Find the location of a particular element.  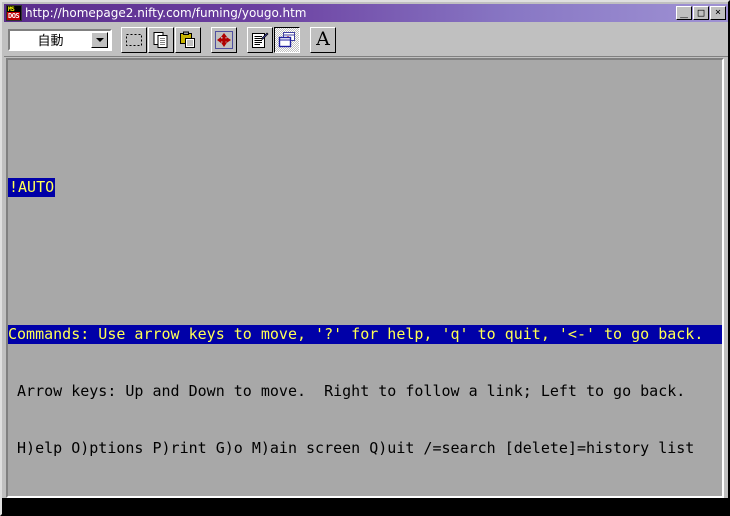

ms-dos-icon-bottom-text: DOS is located at coordinates (14, 16).